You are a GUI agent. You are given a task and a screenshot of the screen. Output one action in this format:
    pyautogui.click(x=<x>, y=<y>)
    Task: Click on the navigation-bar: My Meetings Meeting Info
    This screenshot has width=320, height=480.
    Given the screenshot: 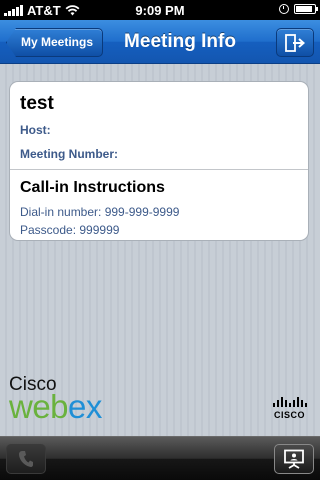 What is the action you would take?
    pyautogui.click(x=160, y=42)
    